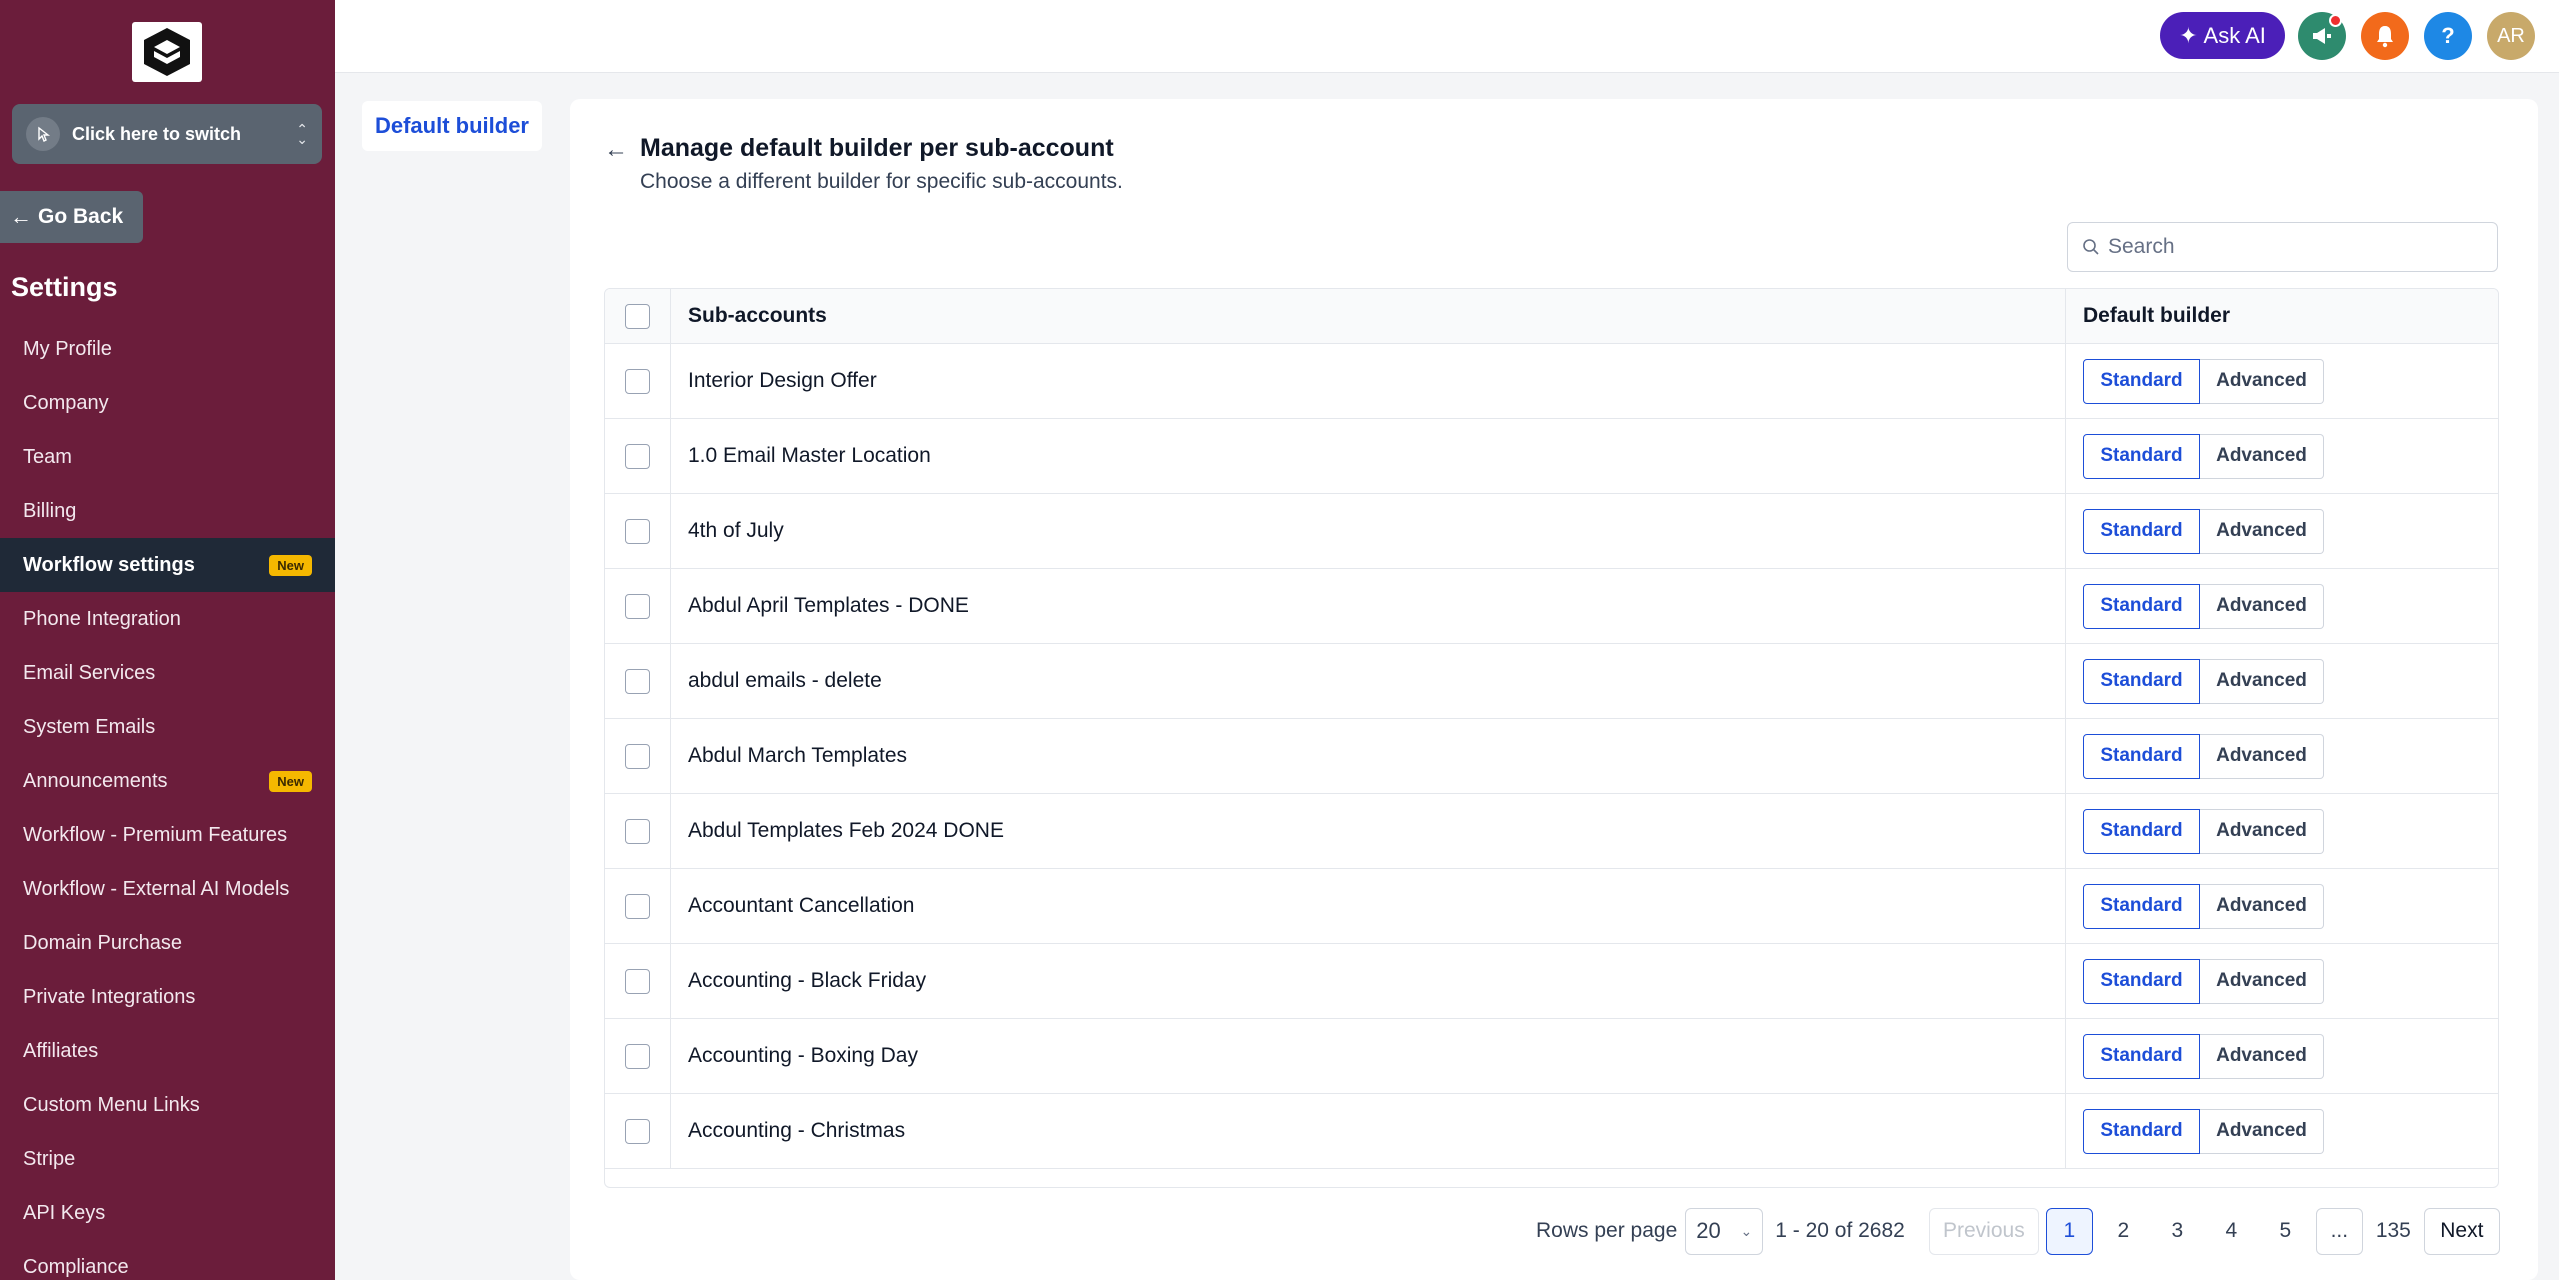 This screenshot has height=1280, width=2559. What do you see at coordinates (637, 316) in the screenshot?
I see `select-all-checkbox` at bounding box center [637, 316].